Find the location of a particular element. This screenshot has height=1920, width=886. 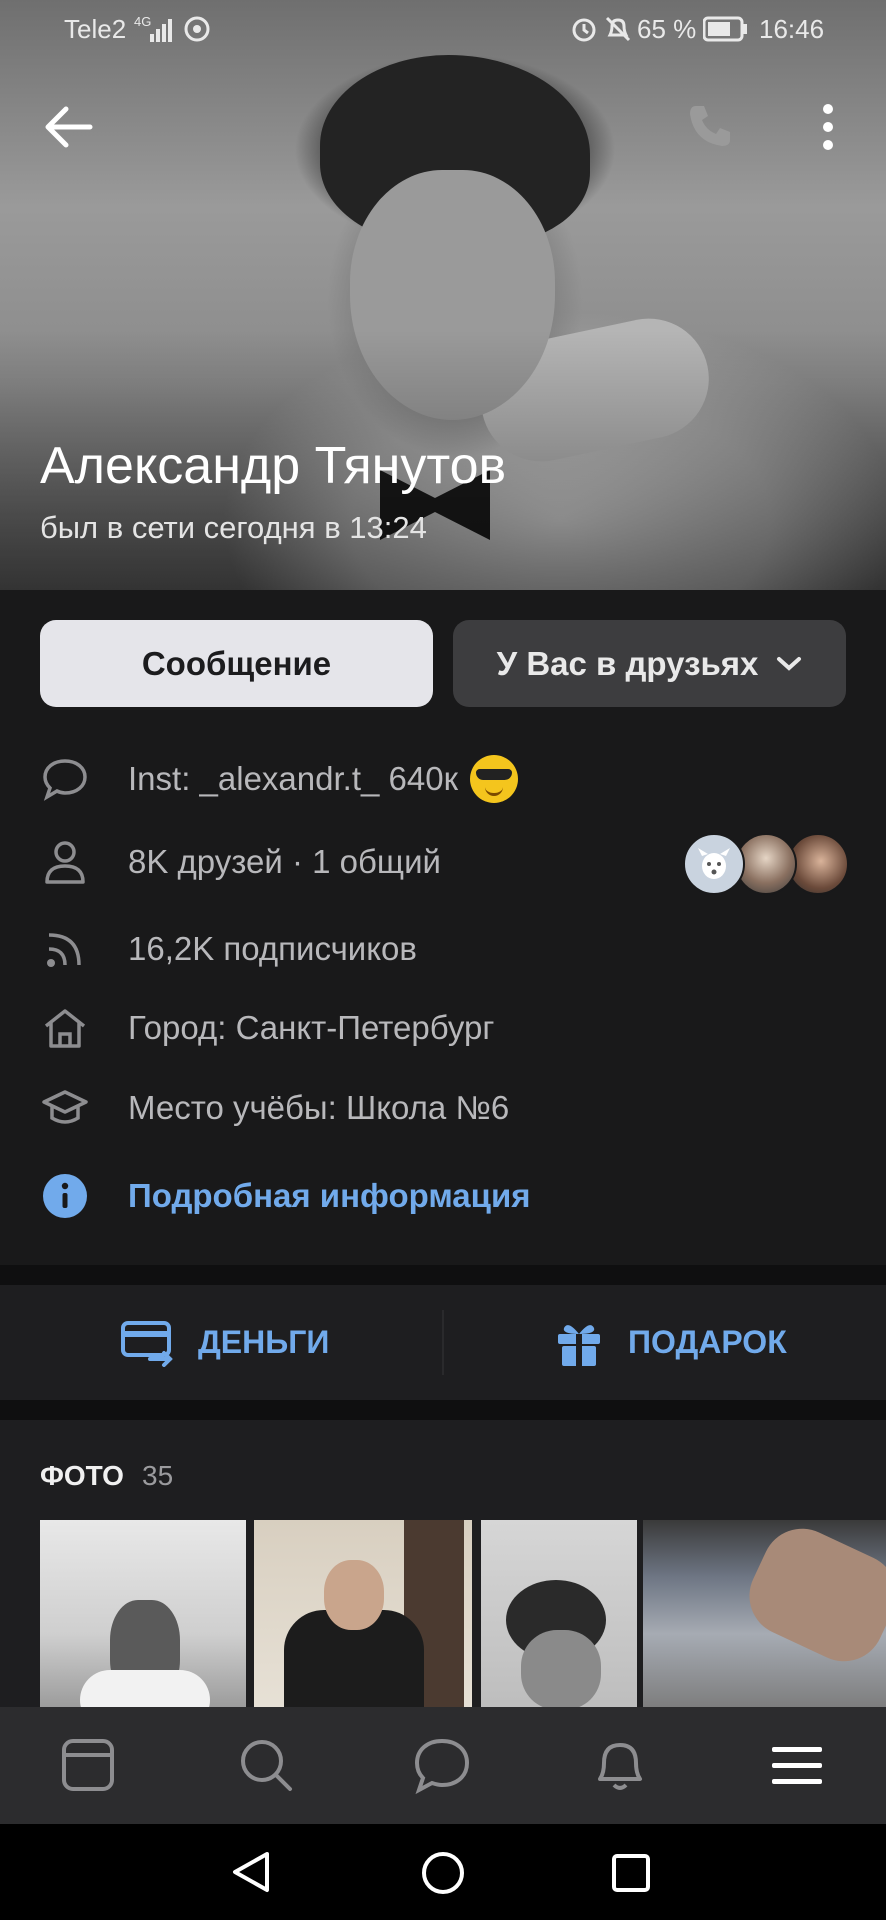

school-row: Место учёбы: Школа №6 is located at coordinates (274, 1108).